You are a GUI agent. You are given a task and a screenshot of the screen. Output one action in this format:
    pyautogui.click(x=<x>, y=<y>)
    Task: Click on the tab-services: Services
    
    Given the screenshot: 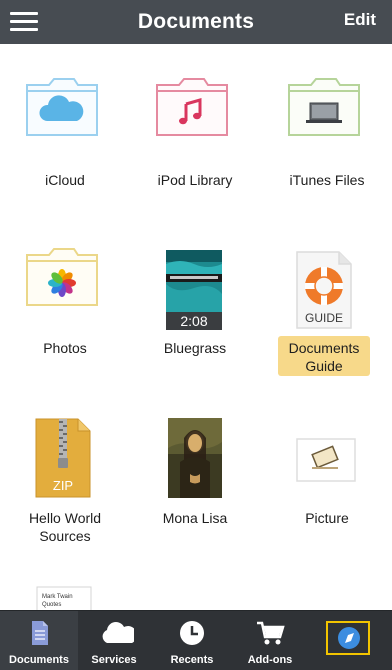 What is the action you would take?
    pyautogui.click(x=114, y=640)
    